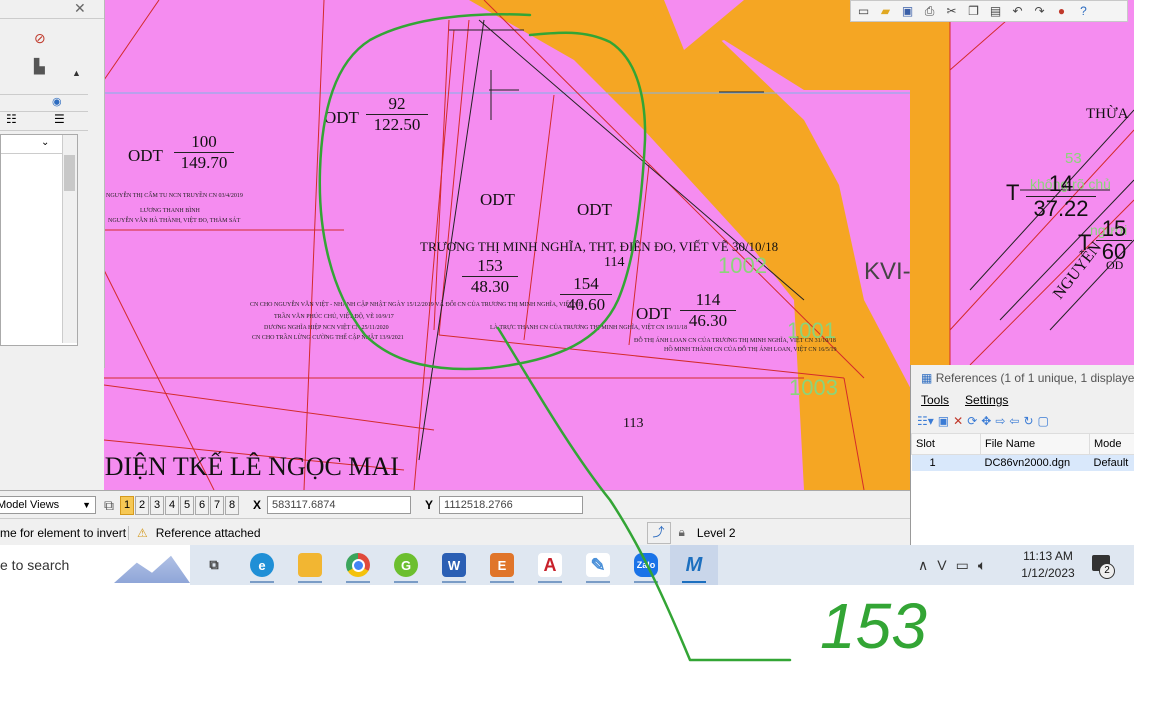 The image size is (1170, 720). What do you see at coordinates (972, 421) in the screenshot?
I see `reload-icon: ⟳` at bounding box center [972, 421].